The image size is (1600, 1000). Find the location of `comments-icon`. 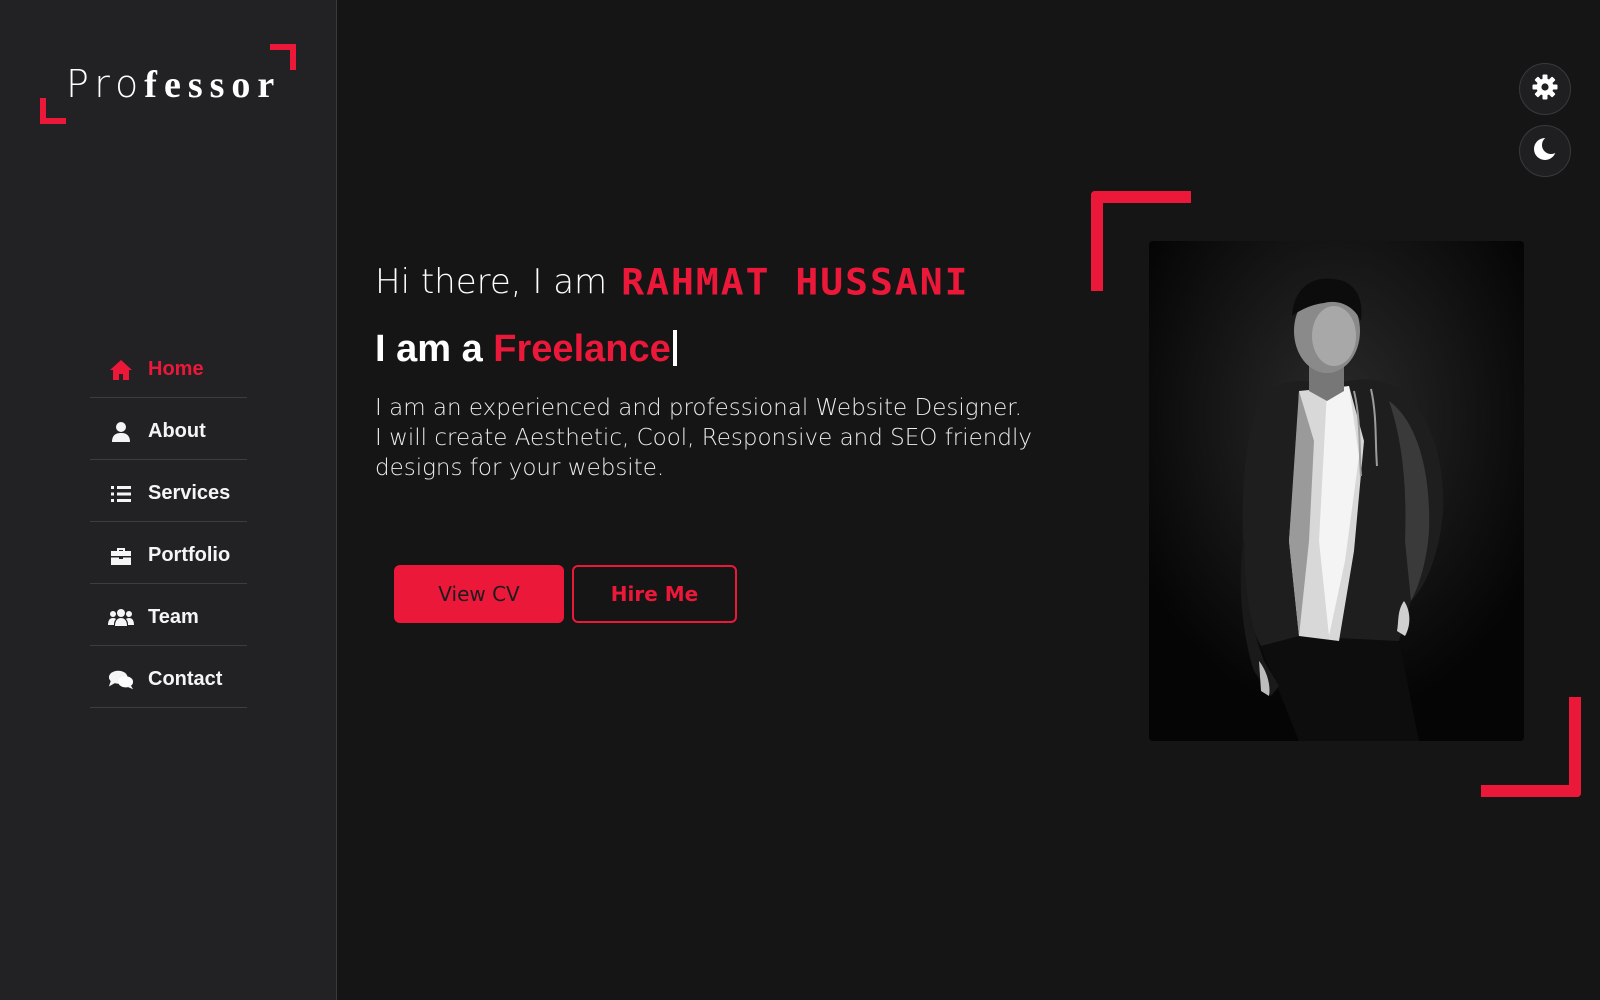

comments-icon is located at coordinates (121, 680).